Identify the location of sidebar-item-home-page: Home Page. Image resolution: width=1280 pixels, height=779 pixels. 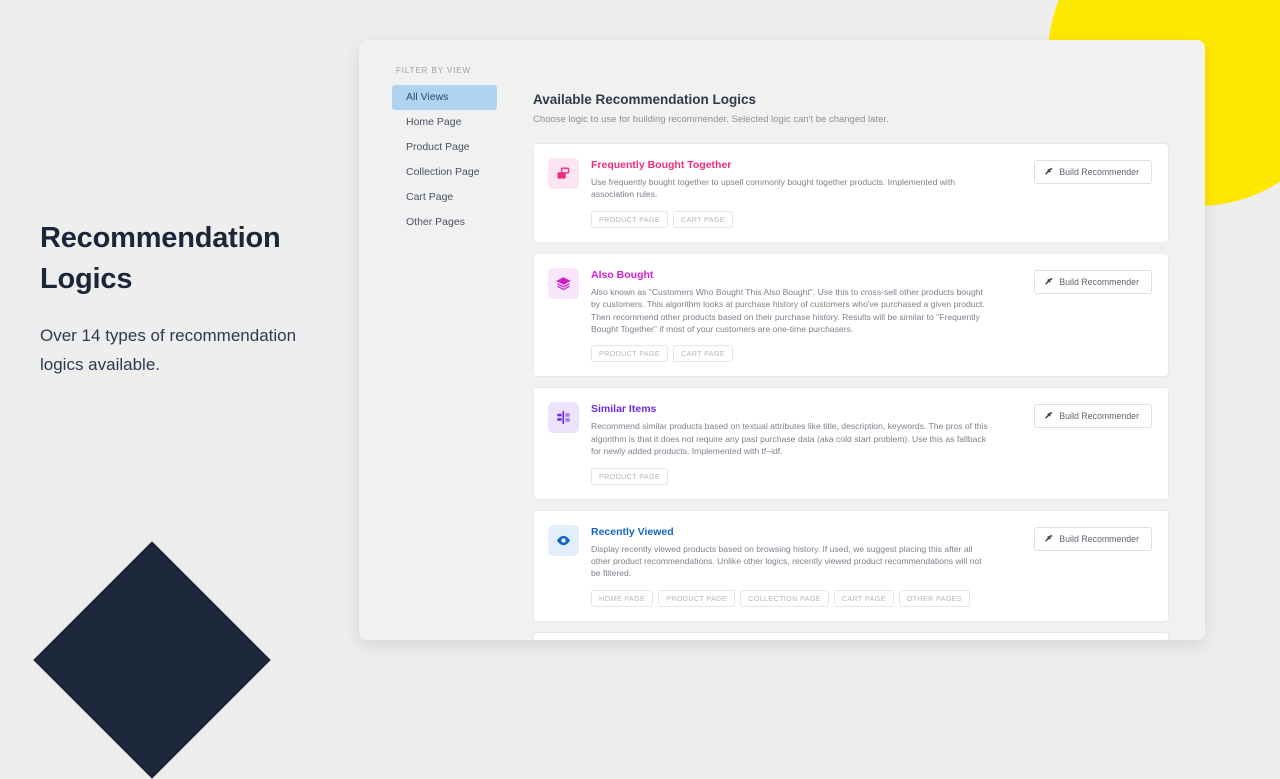
(444, 122).